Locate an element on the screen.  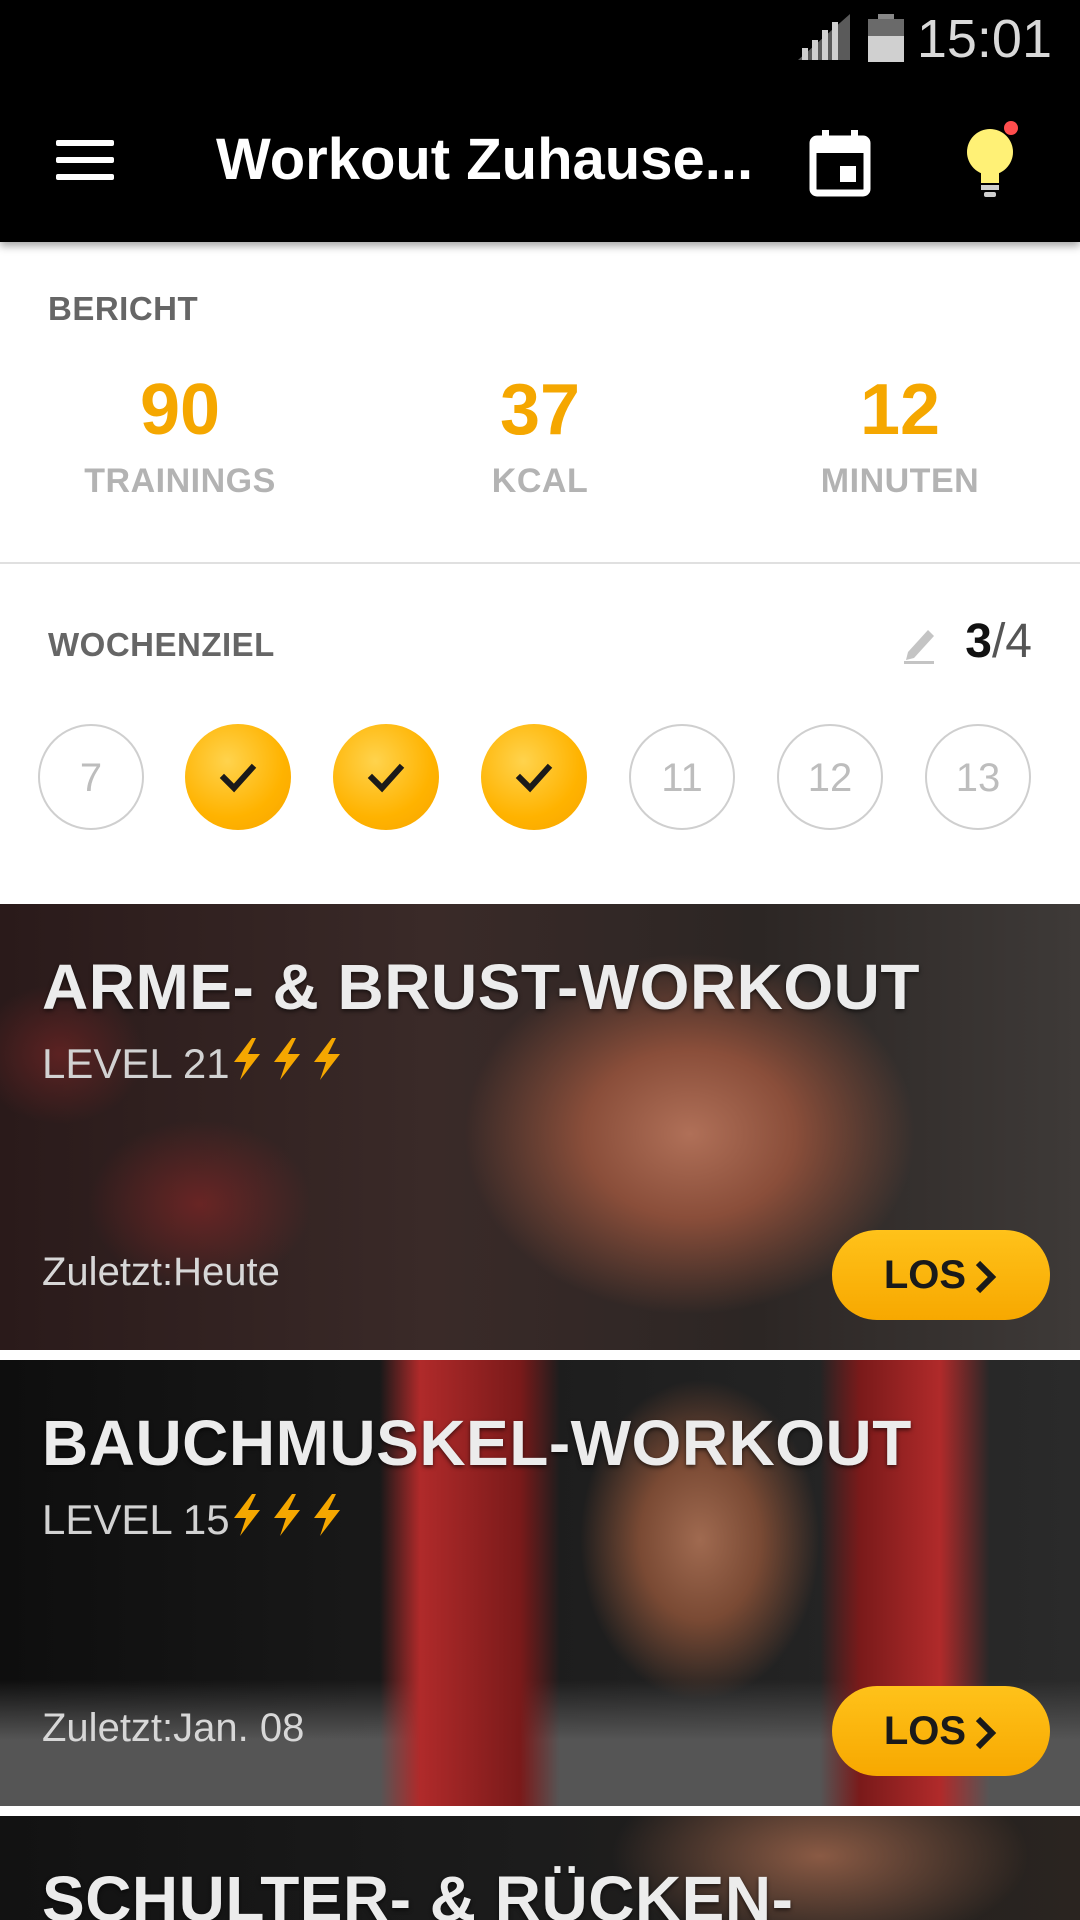
workout-title: SCHULTER- & RÜCKEN- is located at coordinates (418, 1891).